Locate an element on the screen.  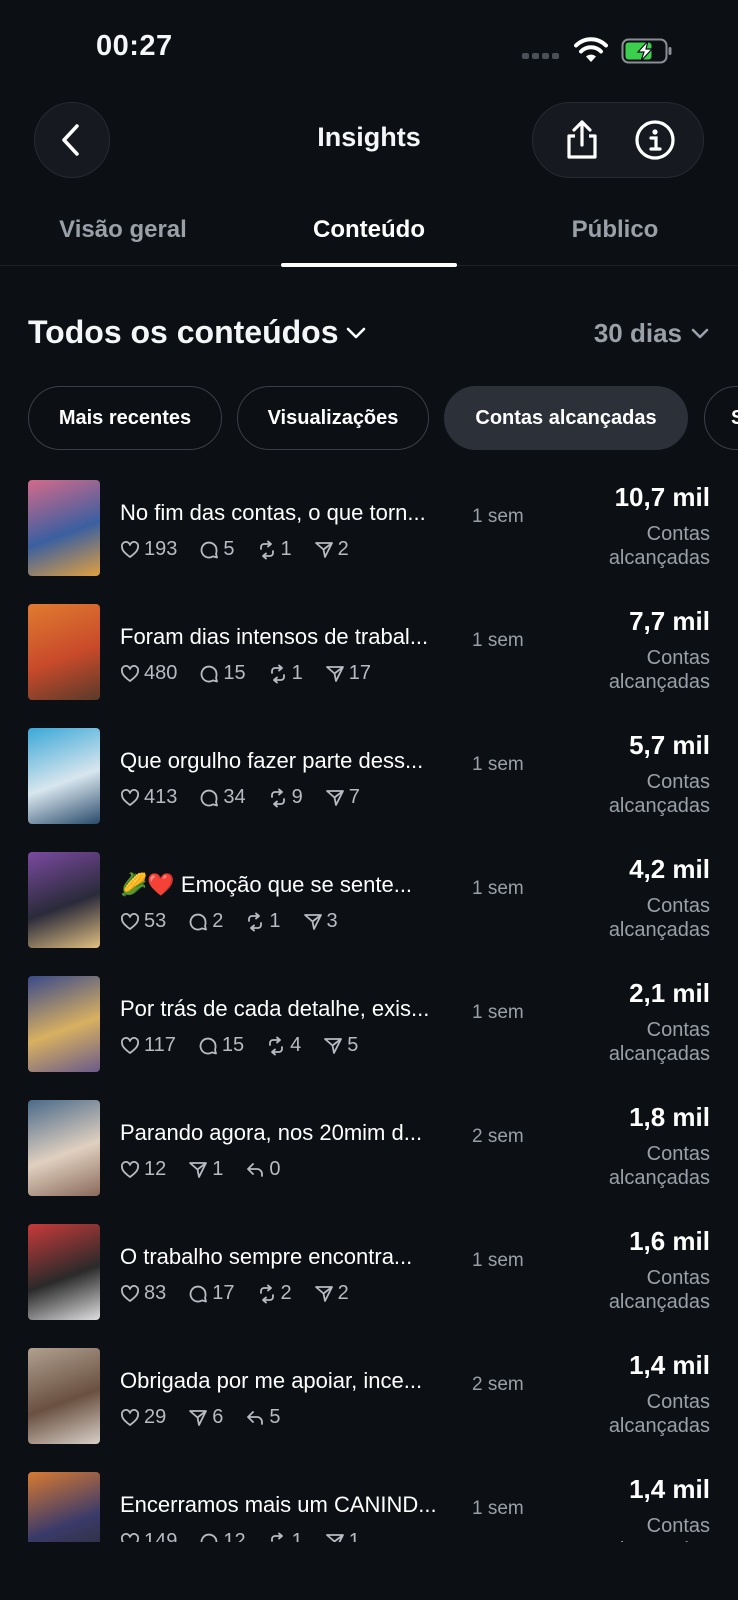
metric-value: 53 is located at coordinates (155, 921).